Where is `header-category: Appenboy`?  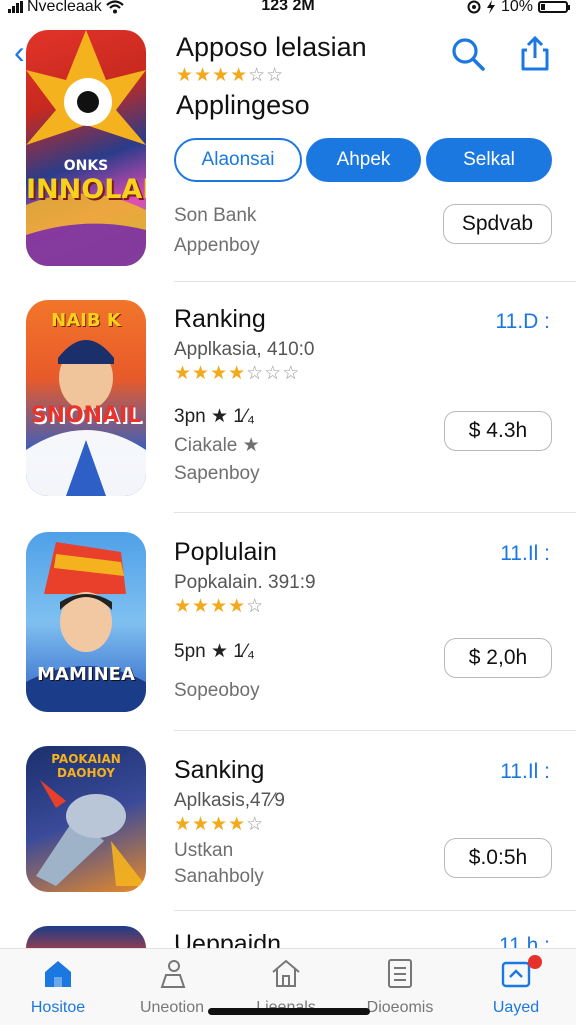 header-category: Appenboy is located at coordinates (217, 245).